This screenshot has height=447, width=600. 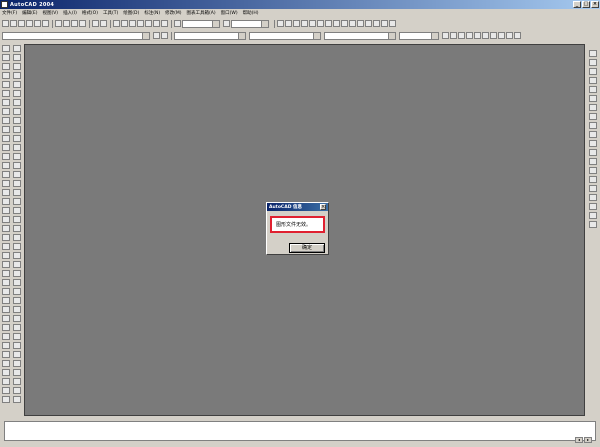 What do you see at coordinates (6, 291) in the screenshot?
I see `stretch-icon` at bounding box center [6, 291].